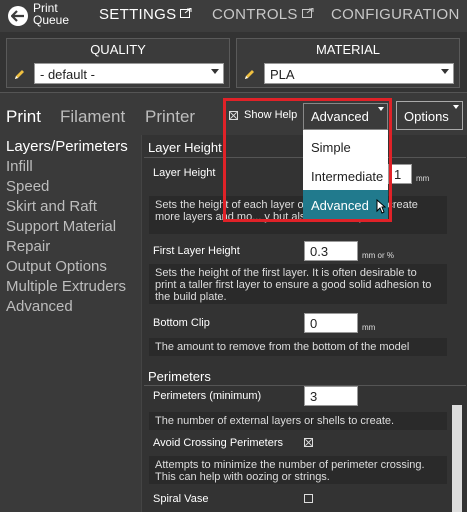  What do you see at coordinates (23, 117) in the screenshot?
I see `tab-print: Print` at bounding box center [23, 117].